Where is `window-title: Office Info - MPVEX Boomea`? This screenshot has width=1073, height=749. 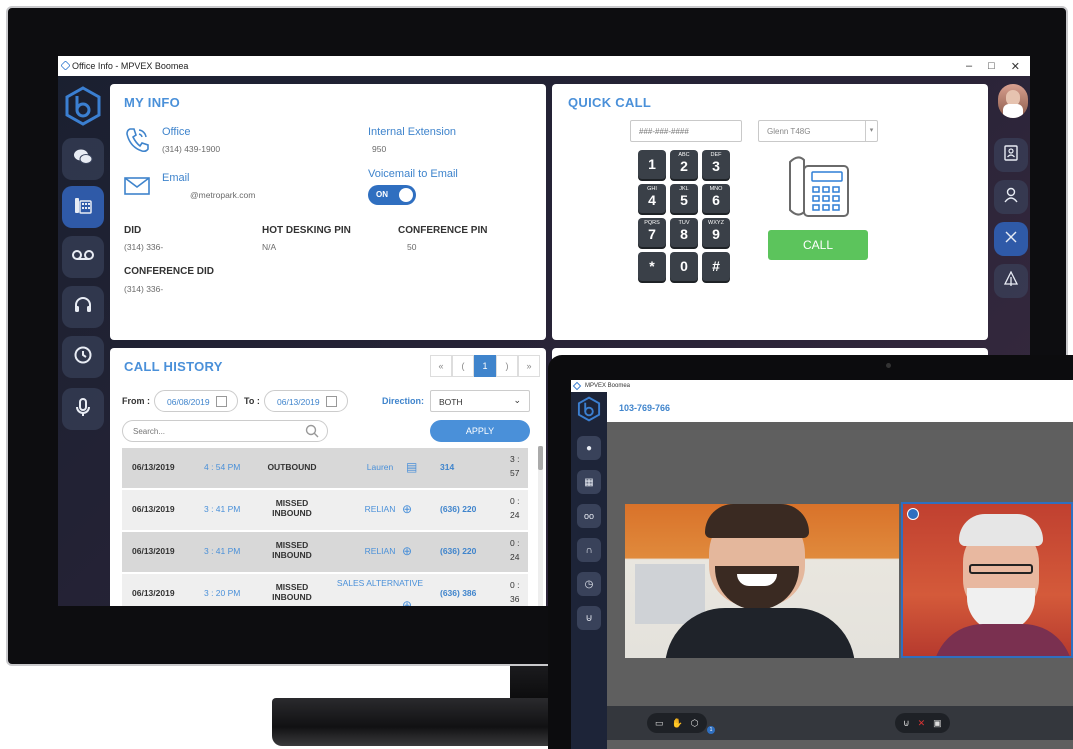
window-title: Office Info - MPVEX Boomea is located at coordinates (130, 66).